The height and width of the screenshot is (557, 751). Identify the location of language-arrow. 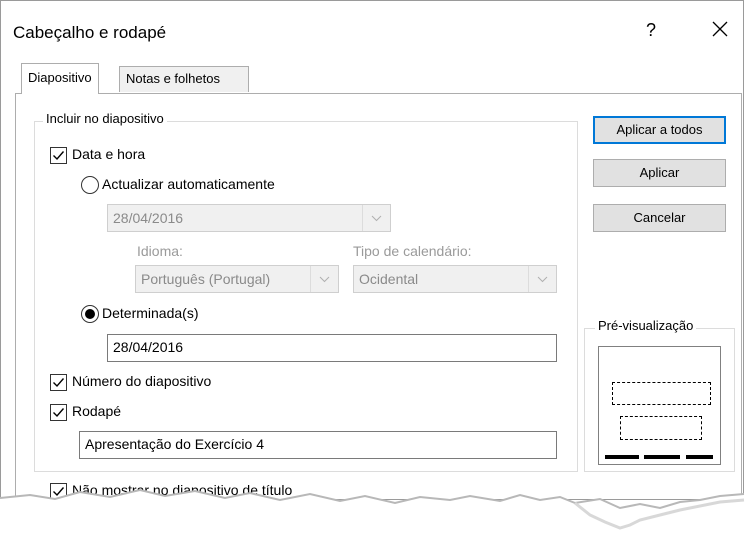
(324, 279).